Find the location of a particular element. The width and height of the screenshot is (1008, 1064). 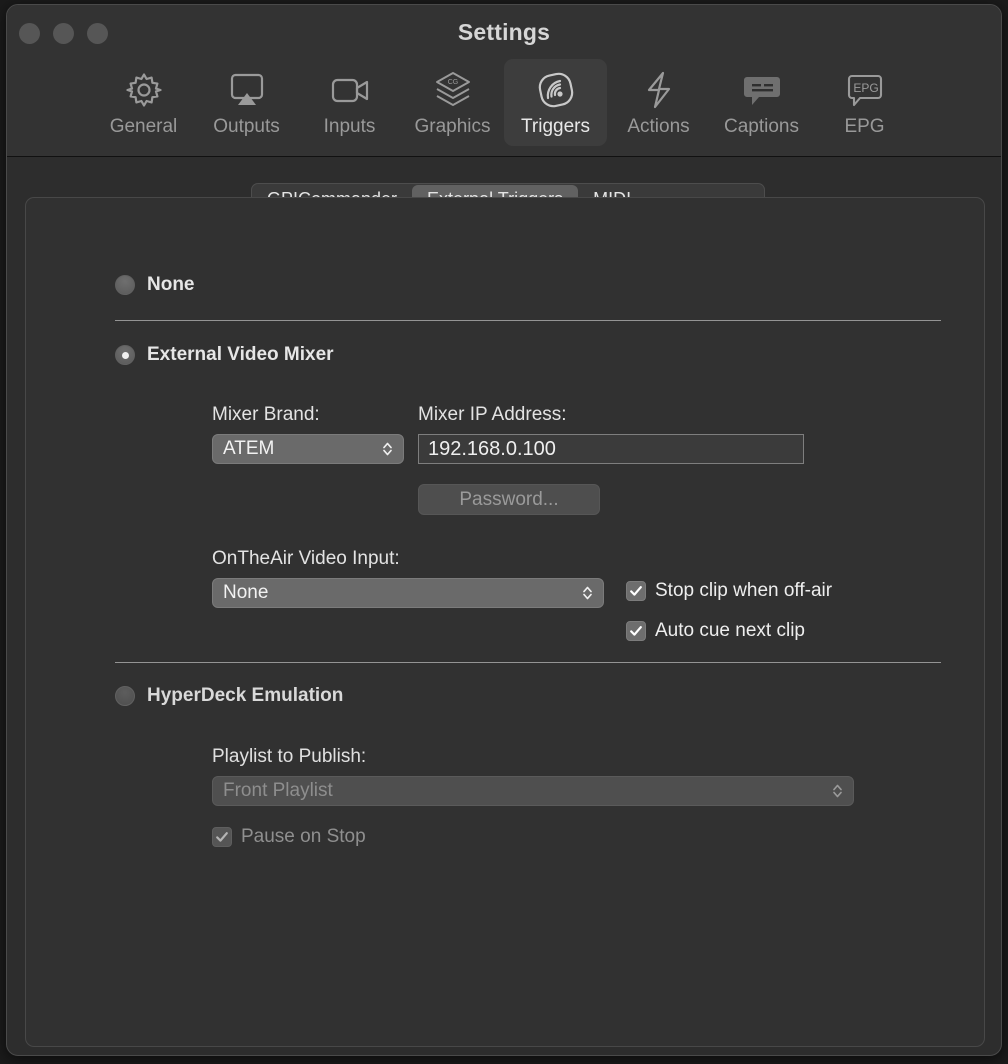

checkbox-pause-on-stop: Pause on Stop is located at coordinates (289, 837).